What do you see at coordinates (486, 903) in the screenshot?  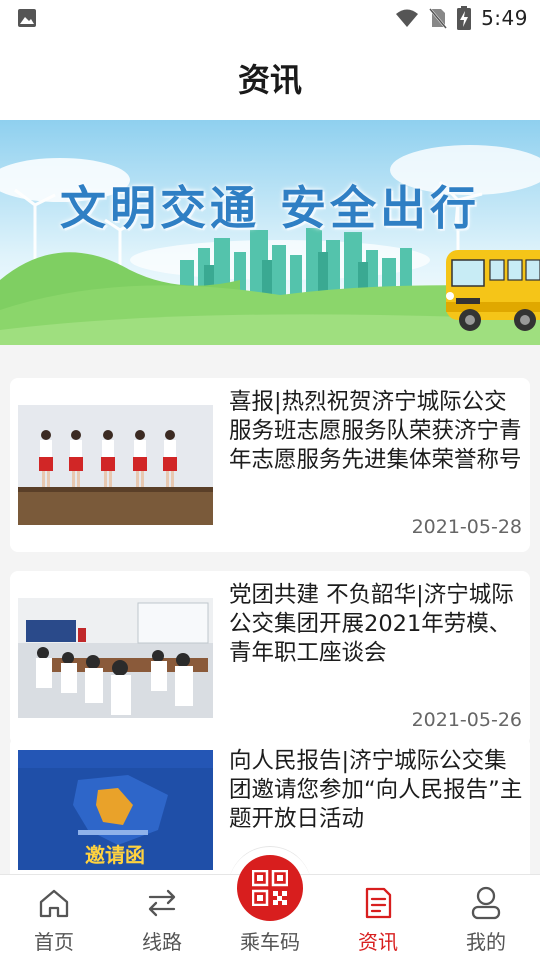 I see `profile-icon` at bounding box center [486, 903].